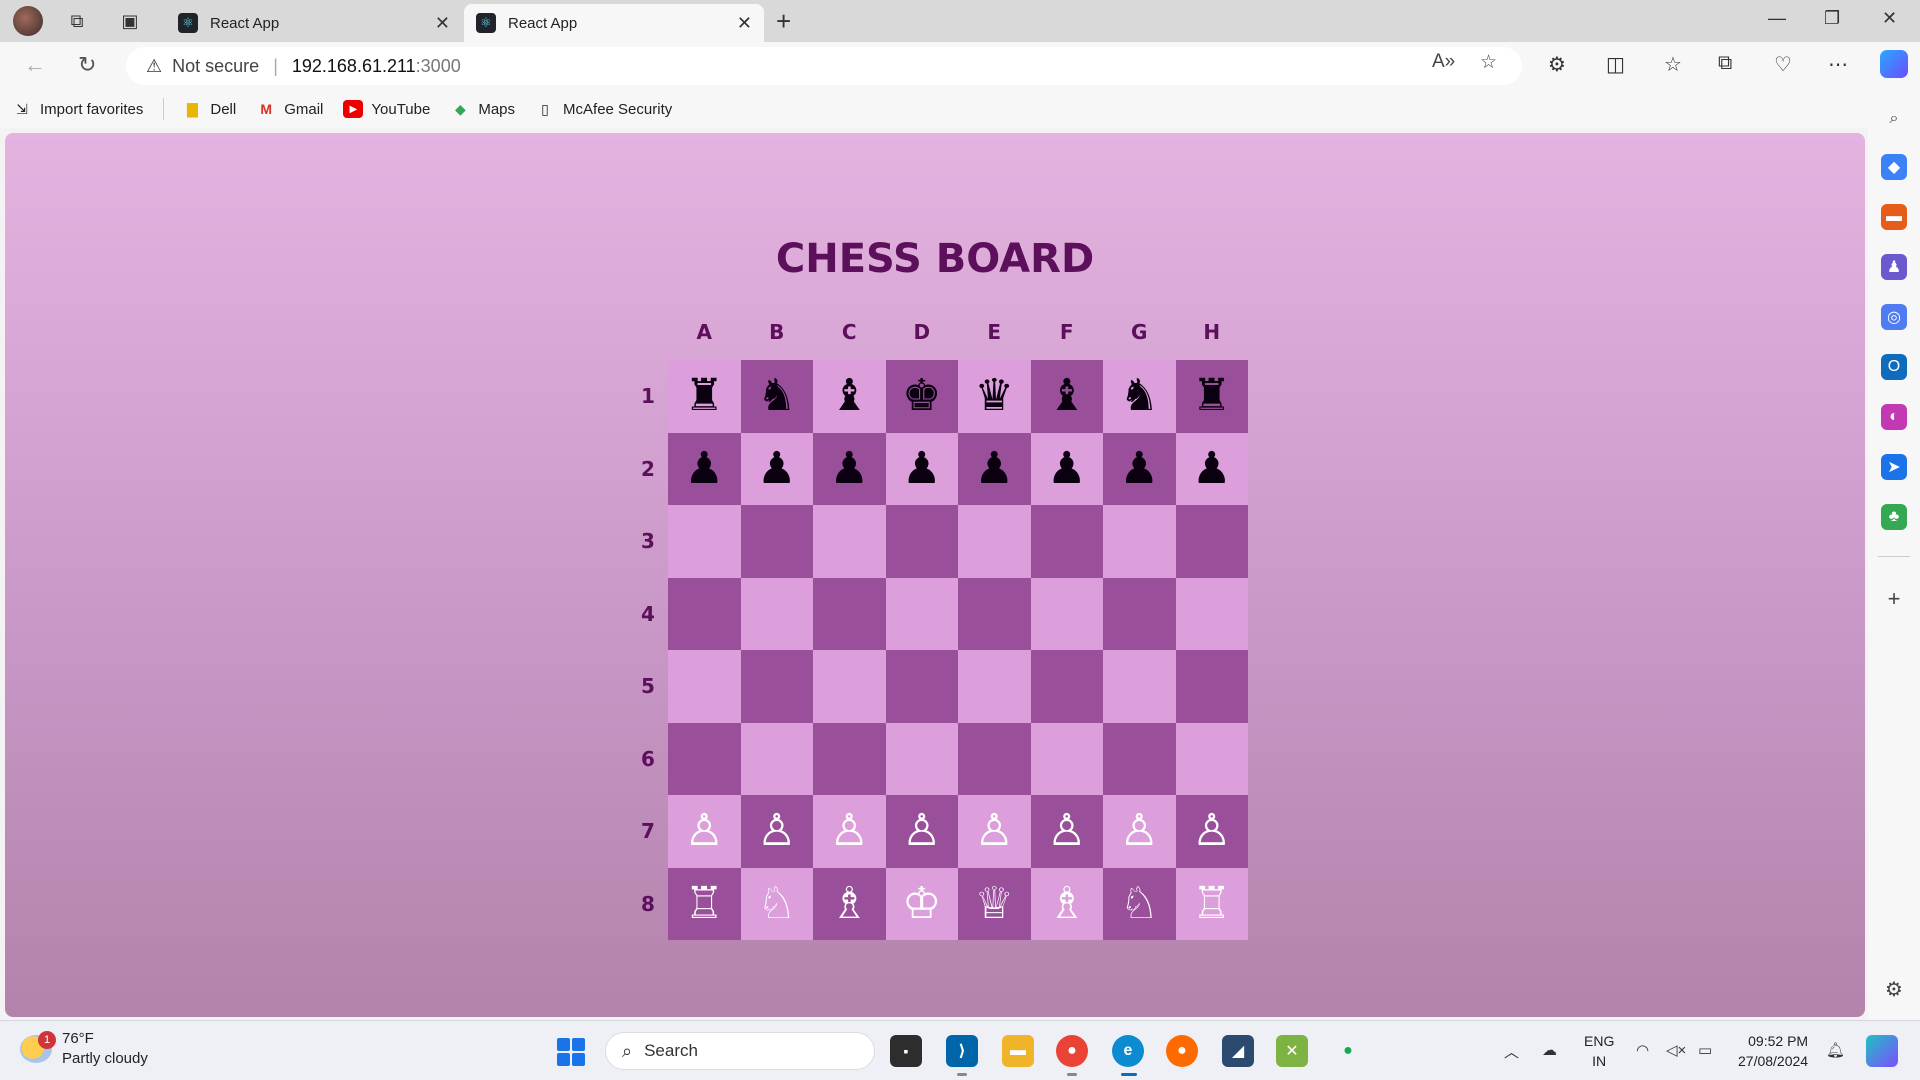 This screenshot has width=1920, height=1080. What do you see at coordinates (776, 613) in the screenshot?
I see `board-square-b4` at bounding box center [776, 613].